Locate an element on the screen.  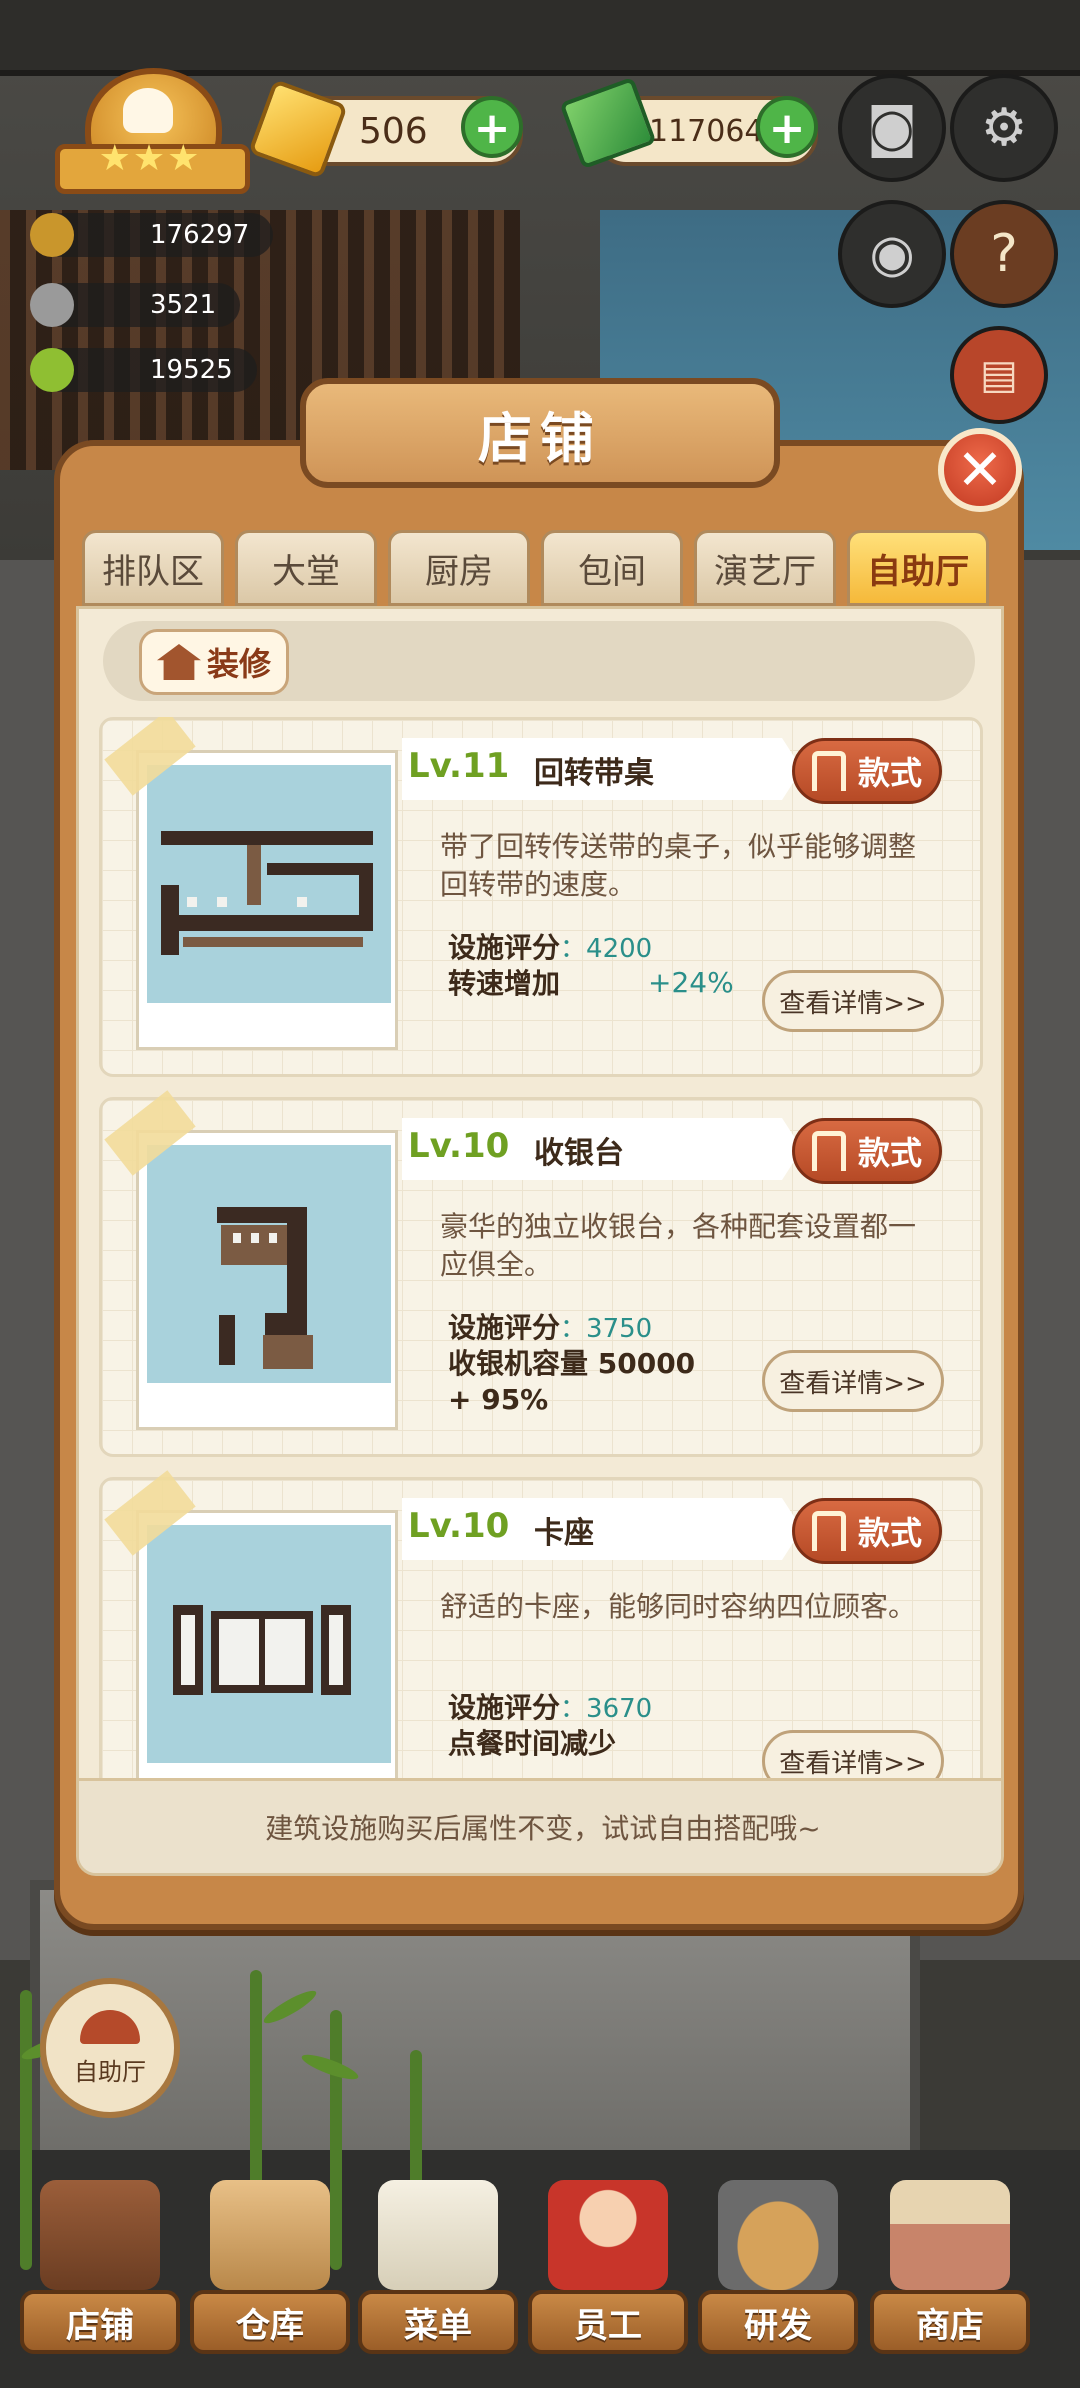
facility-score: 设施评分：3750 is located at coordinates (550, 1327).